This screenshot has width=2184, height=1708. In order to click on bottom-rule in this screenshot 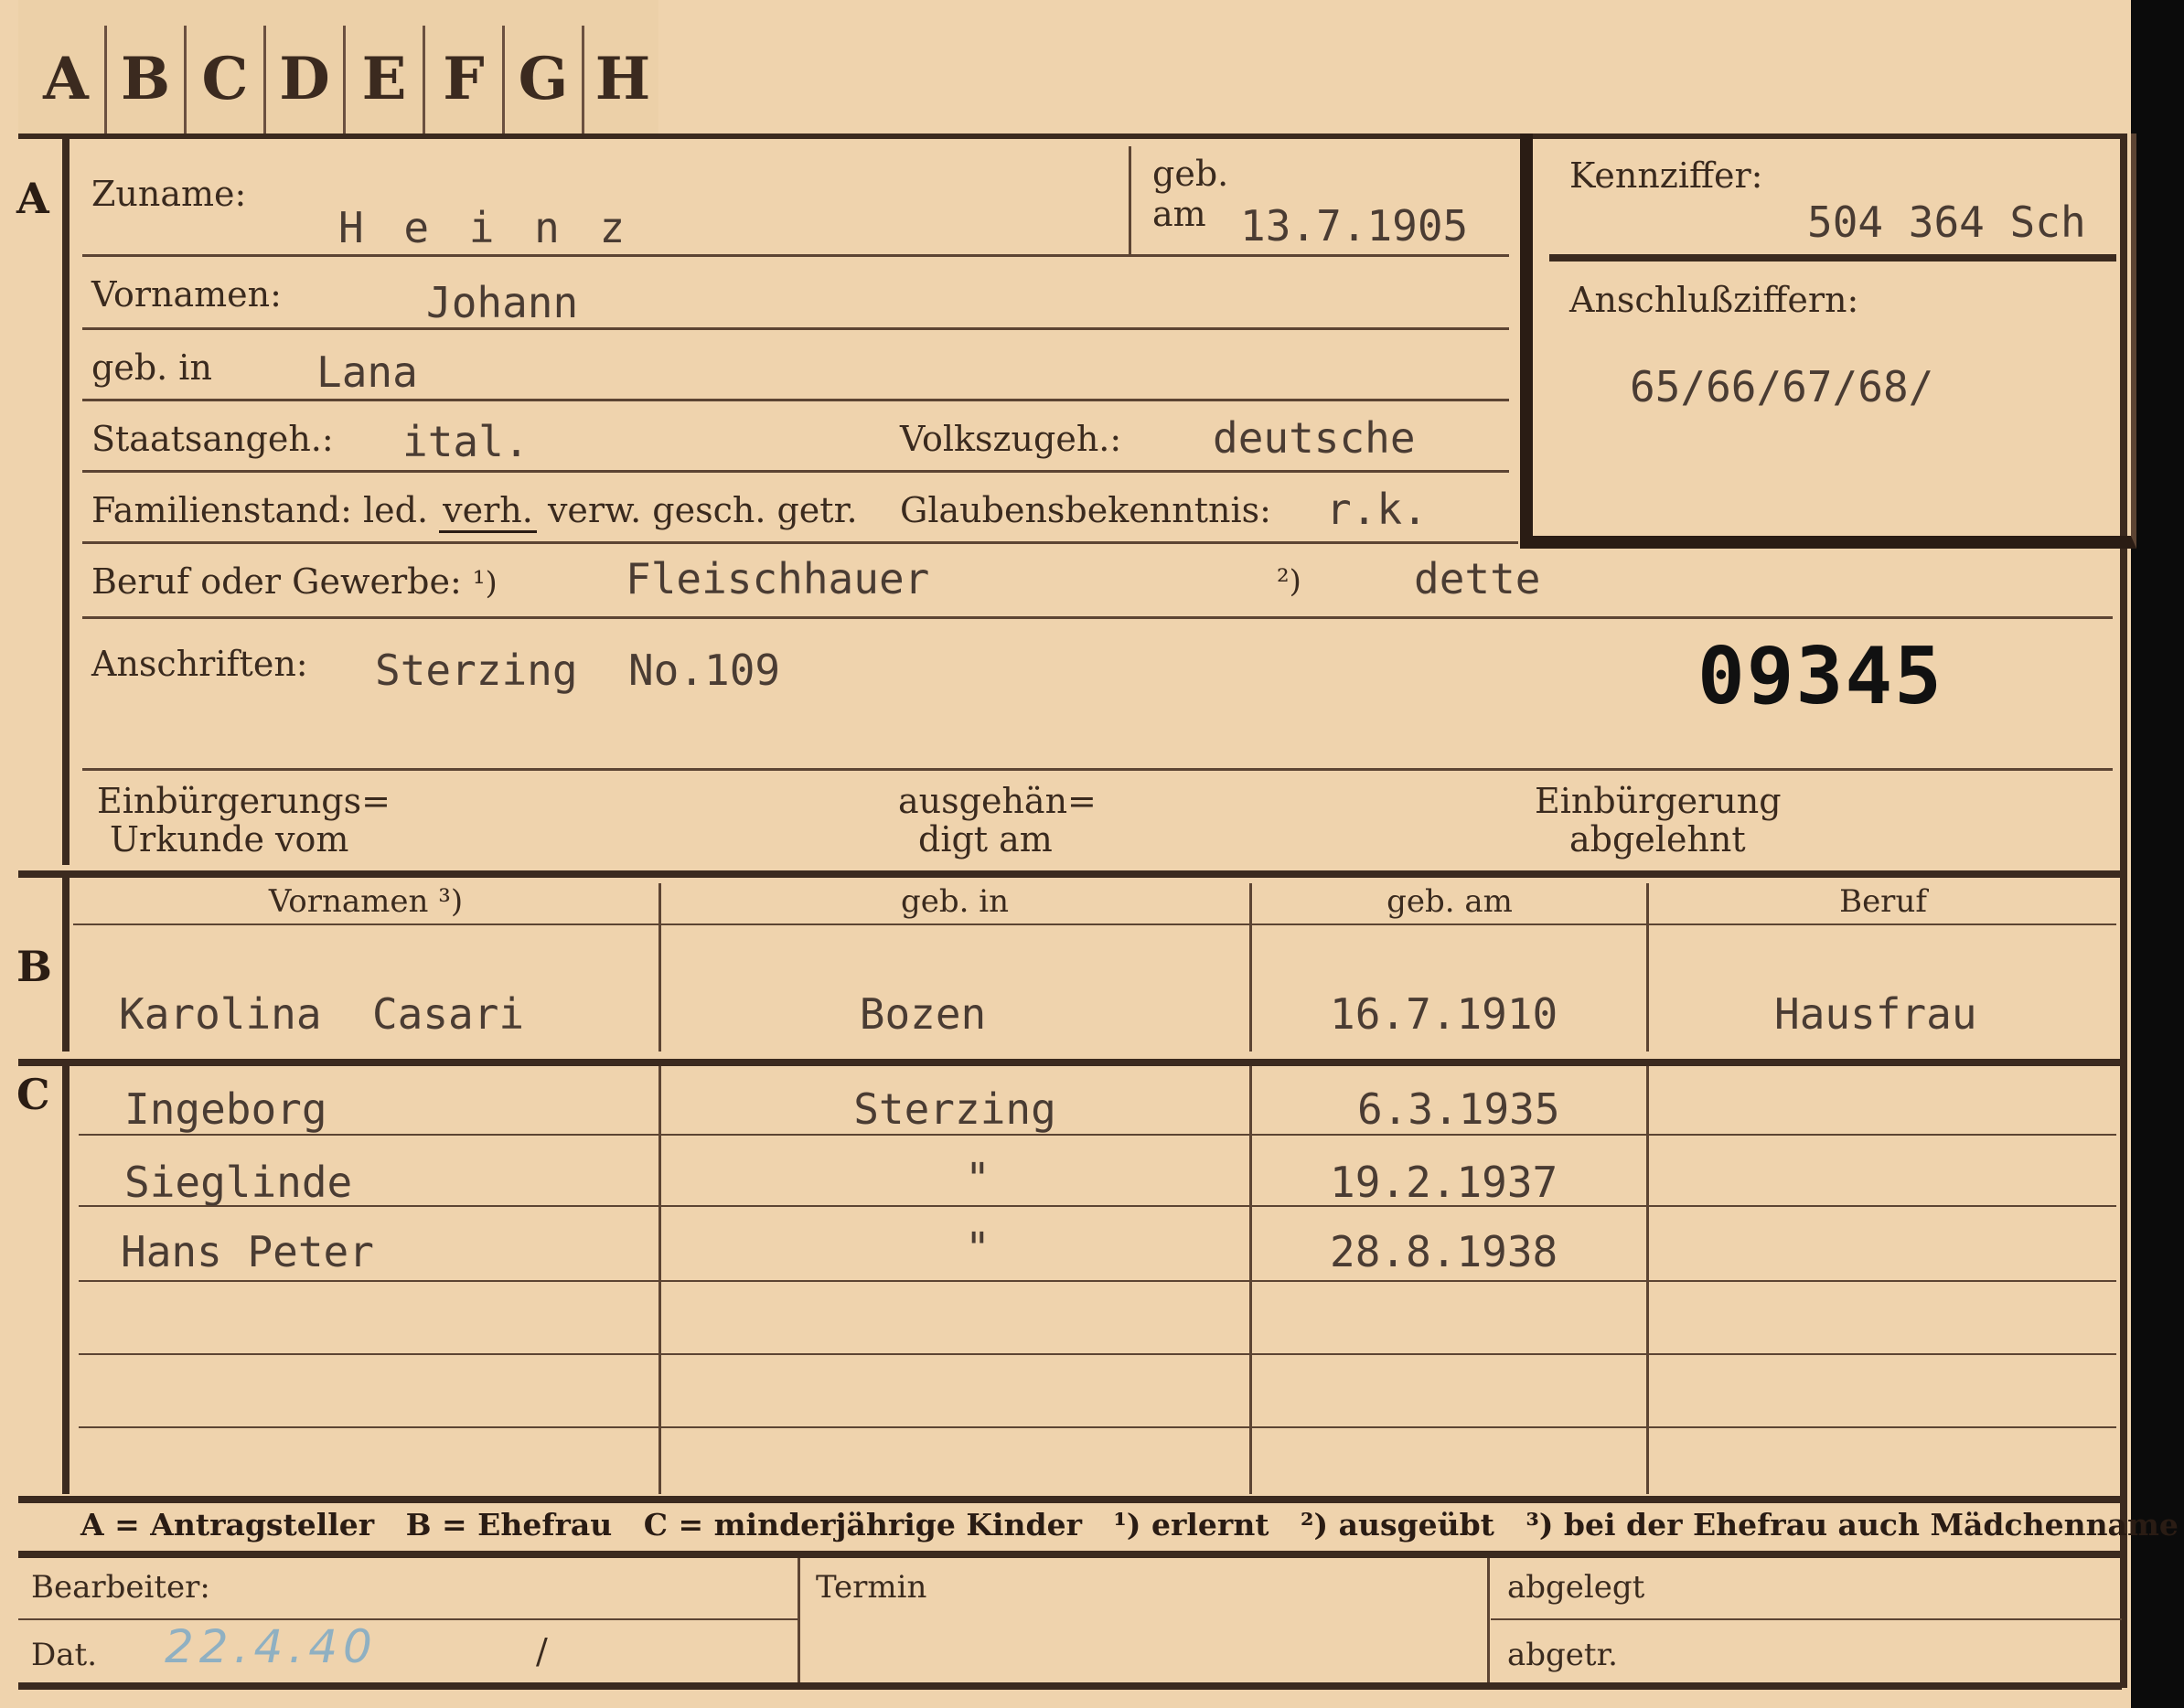, I will do `click(1070, 1686)`.